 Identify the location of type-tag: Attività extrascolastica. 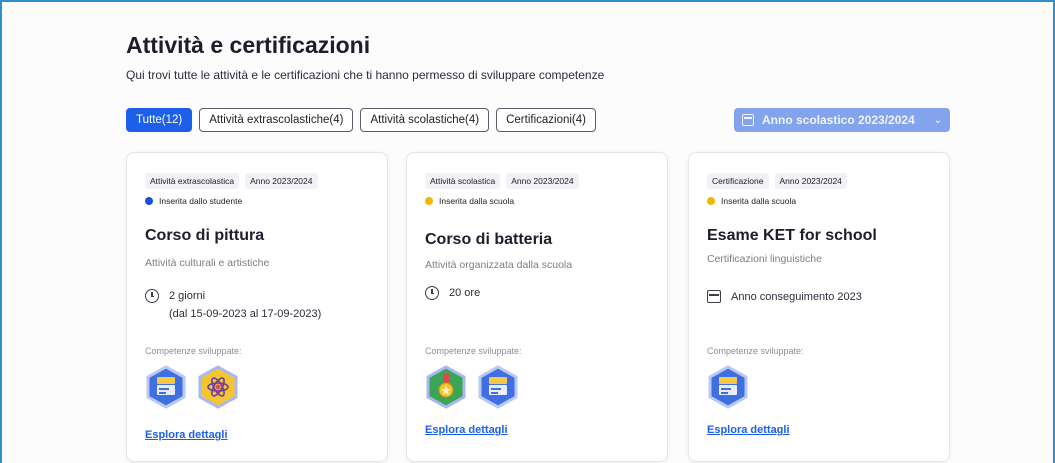
(192, 181).